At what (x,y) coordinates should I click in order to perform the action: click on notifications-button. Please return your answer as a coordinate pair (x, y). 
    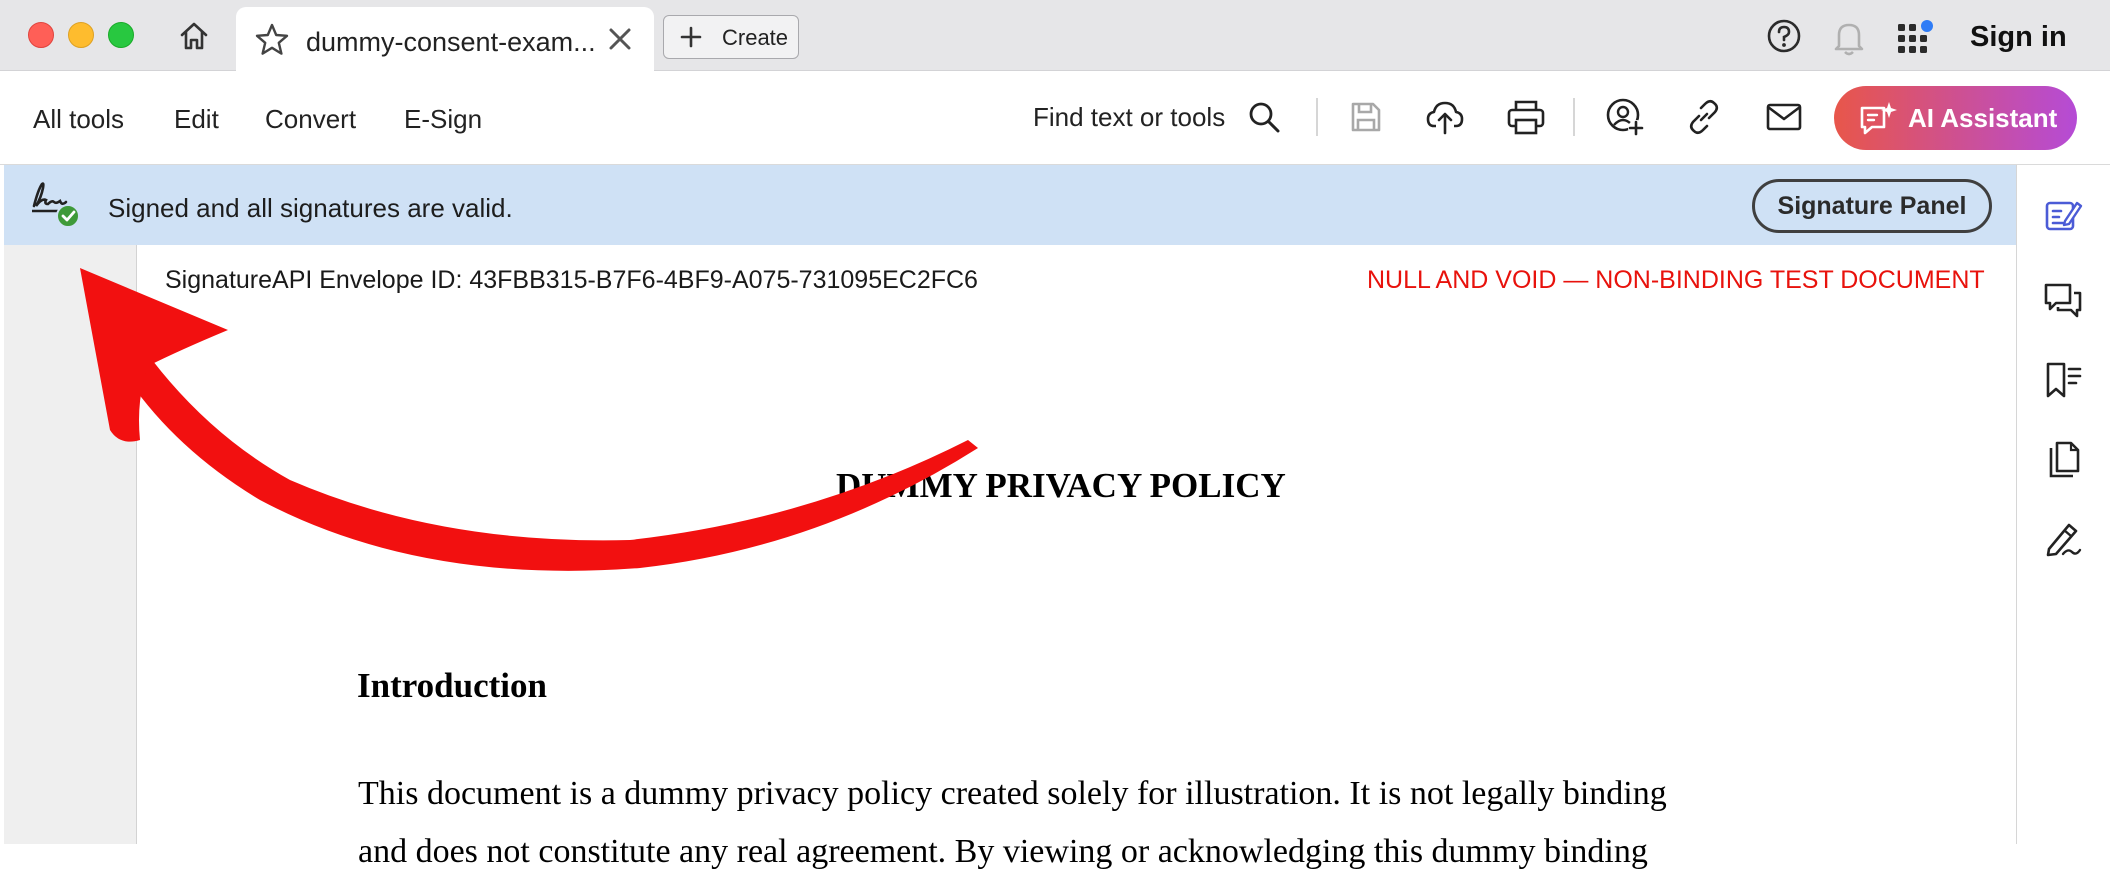
    Looking at the image, I should click on (1849, 37).